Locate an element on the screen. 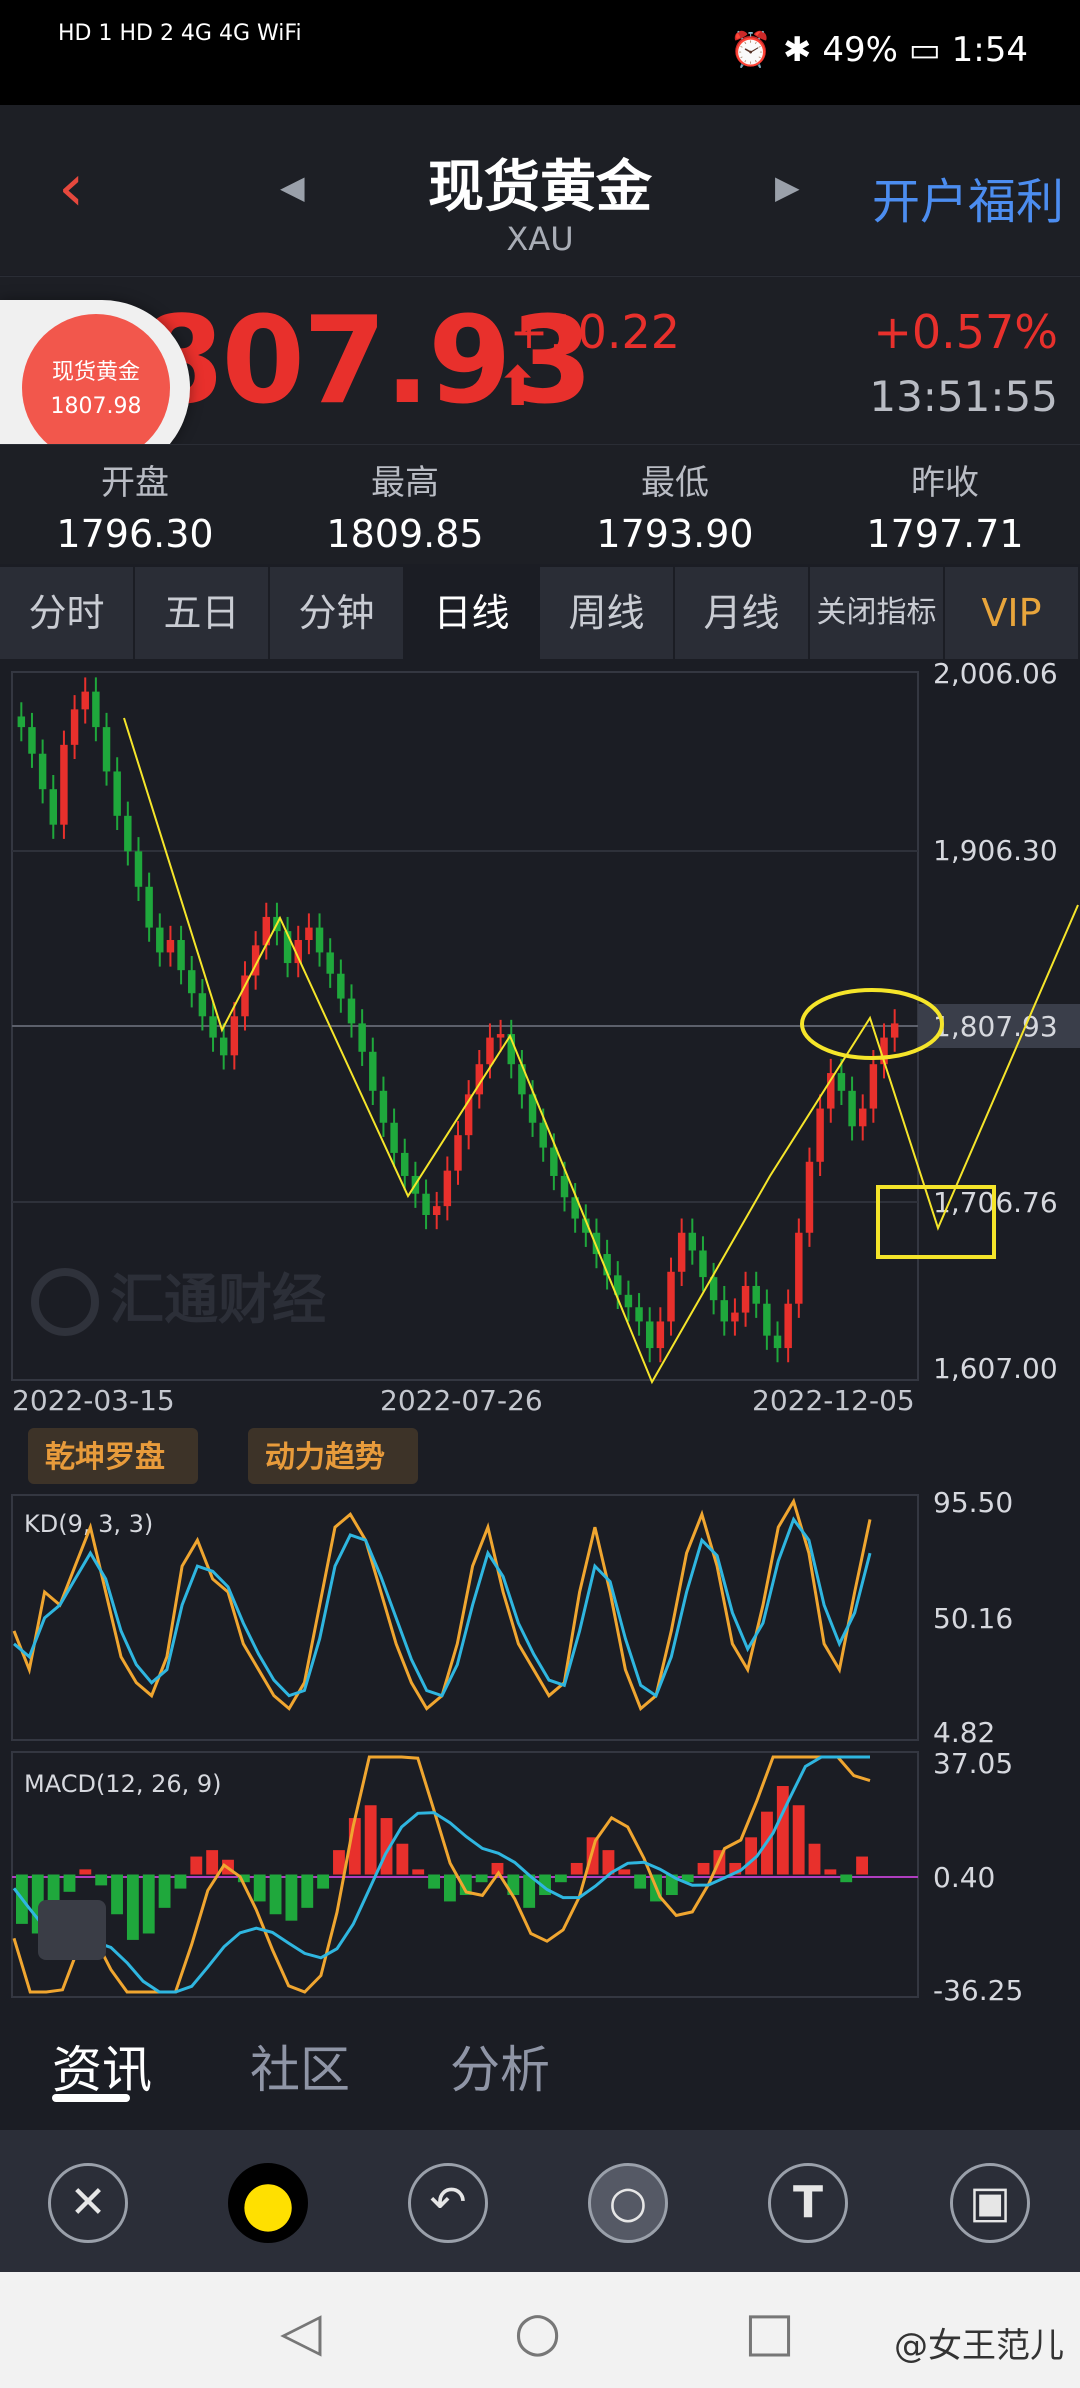  stat-value: 1793.90 is located at coordinates (675, 534).